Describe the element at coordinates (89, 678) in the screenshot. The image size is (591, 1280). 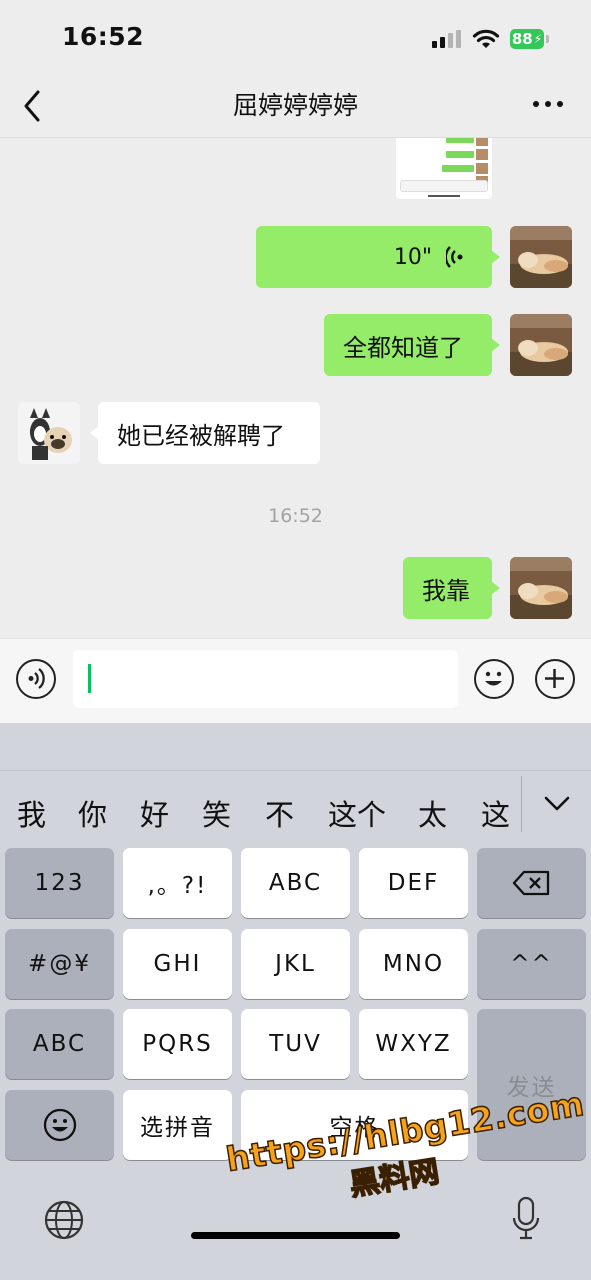
I see `text-cursor` at that location.